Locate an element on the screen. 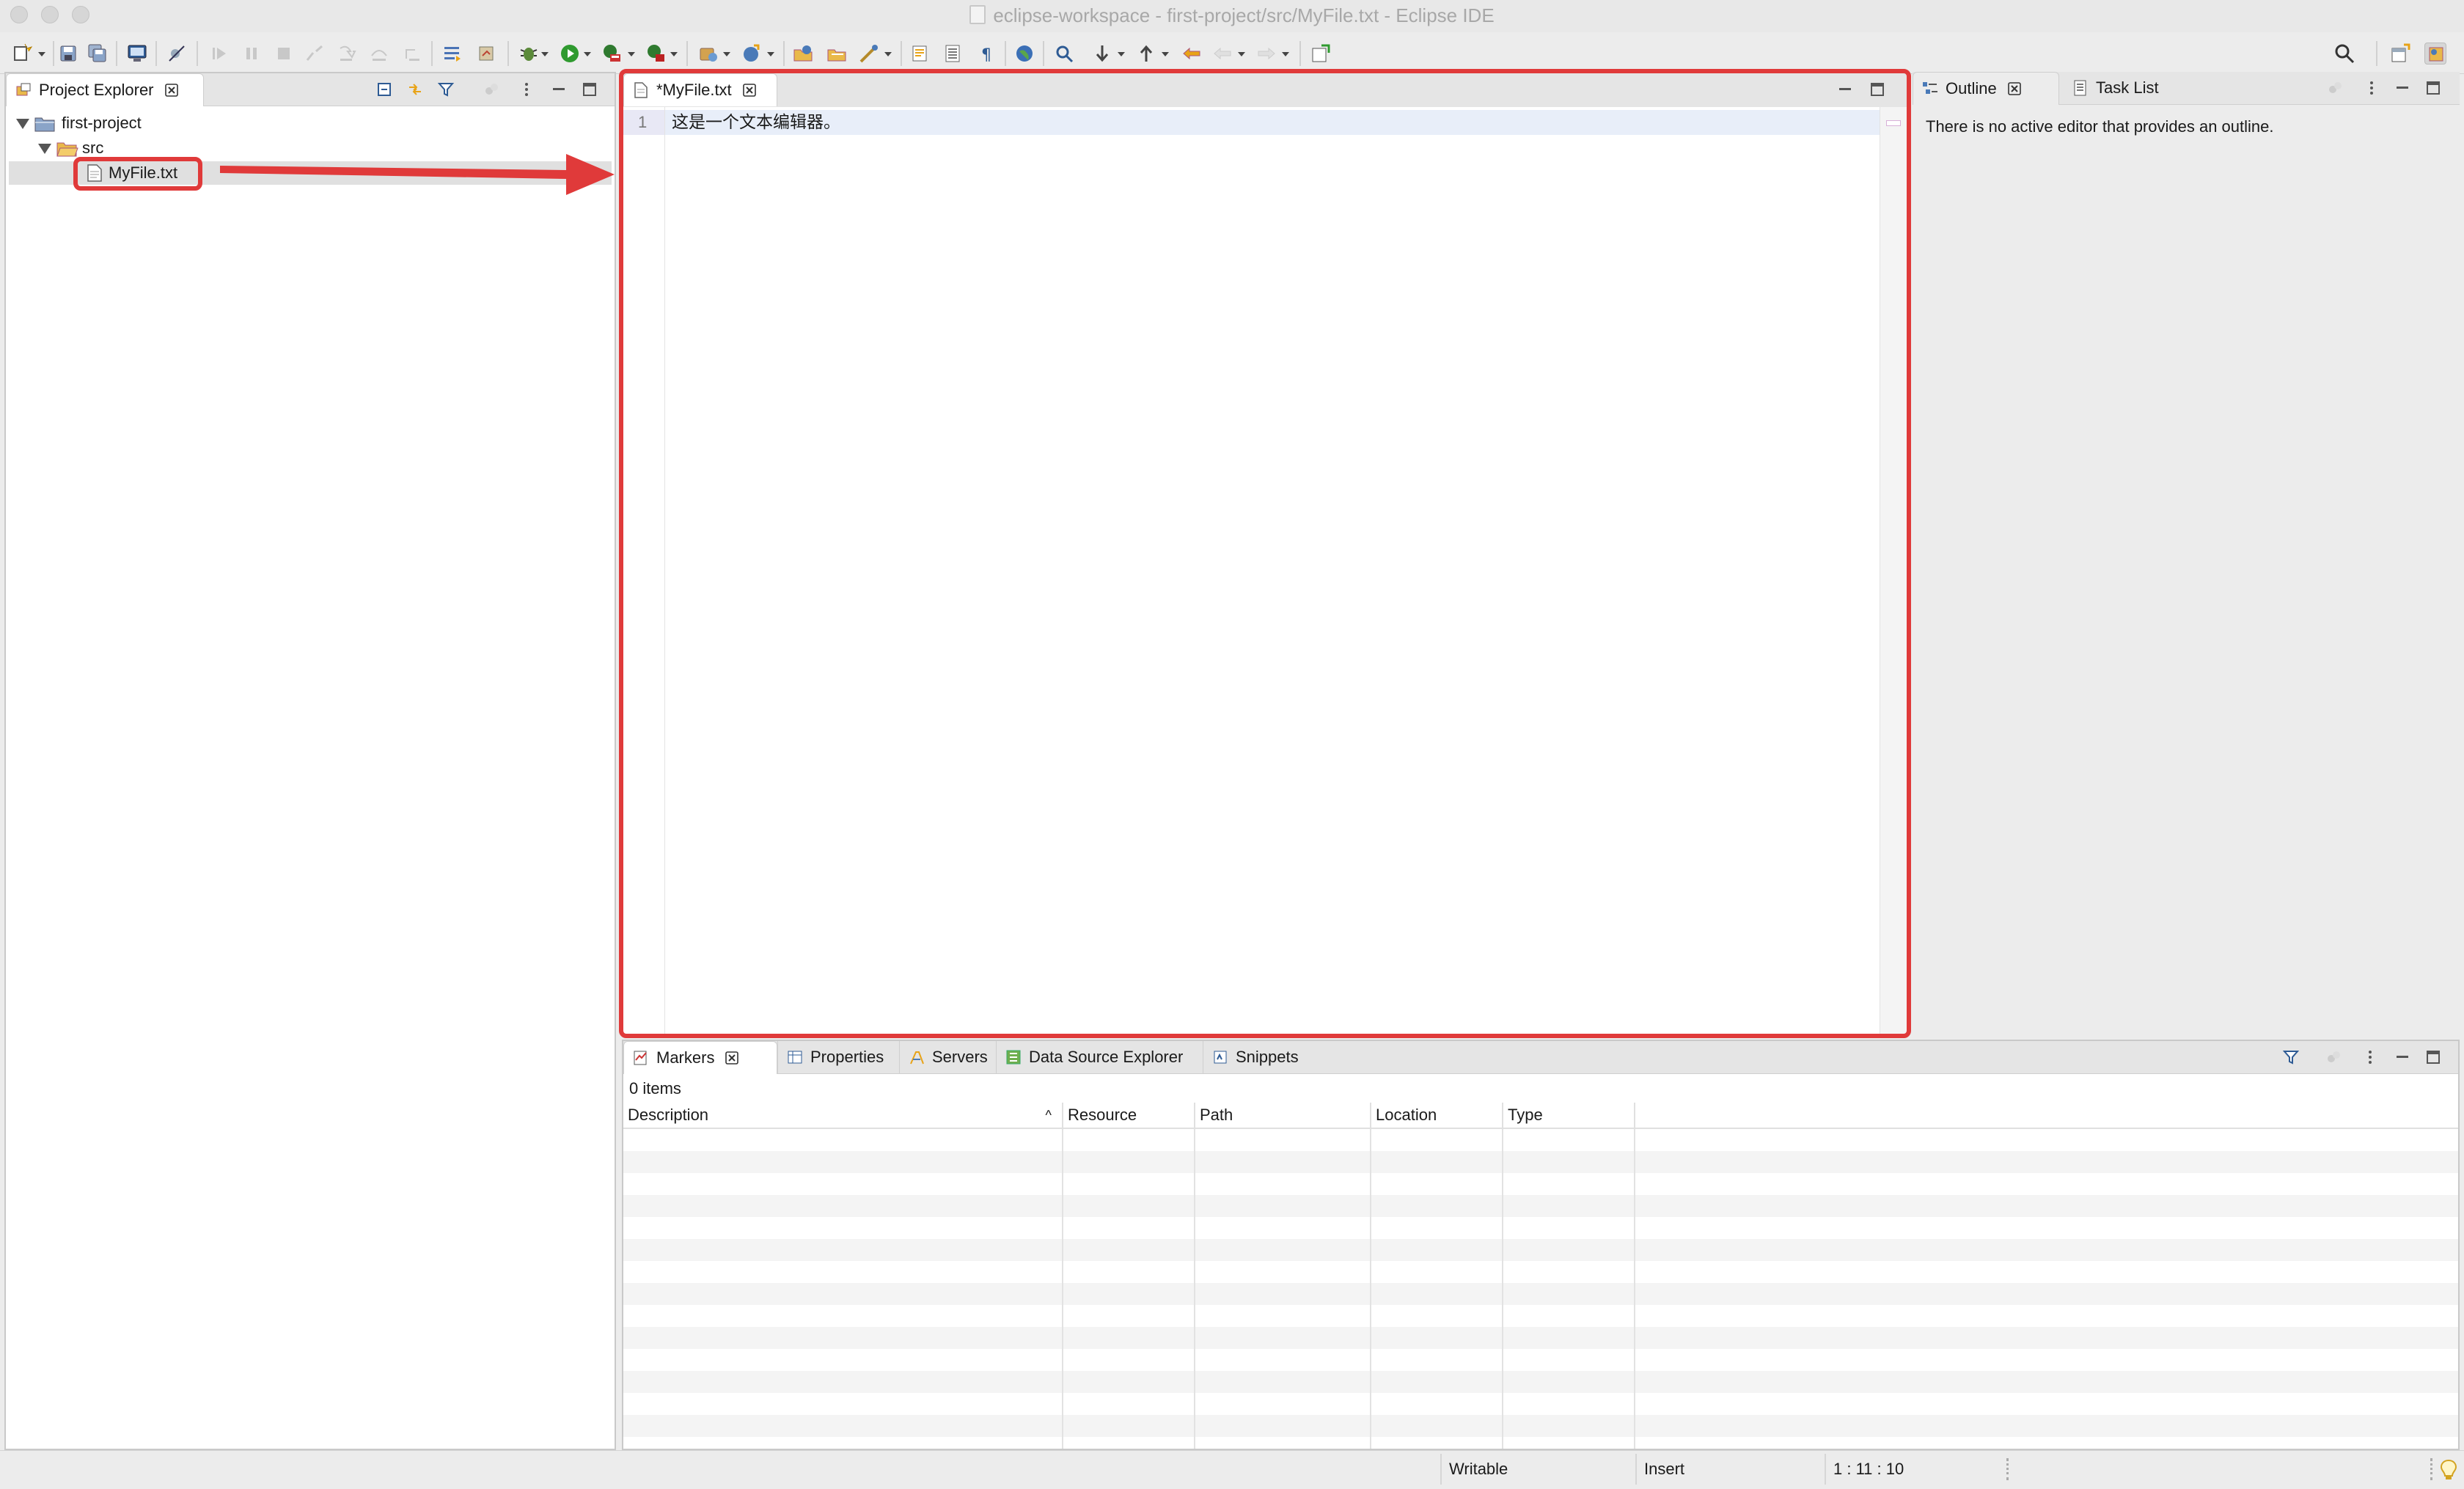  collapse-all-icon is located at coordinates (384, 89).